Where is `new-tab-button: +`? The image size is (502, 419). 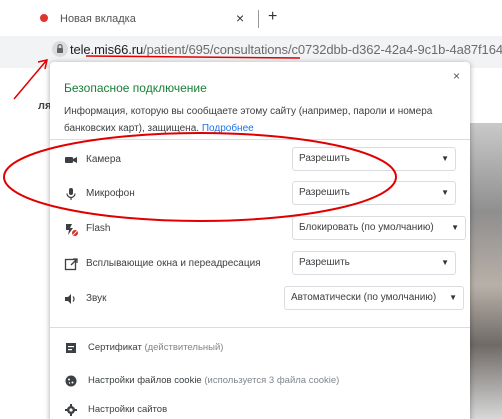 new-tab-button: + is located at coordinates (272, 17).